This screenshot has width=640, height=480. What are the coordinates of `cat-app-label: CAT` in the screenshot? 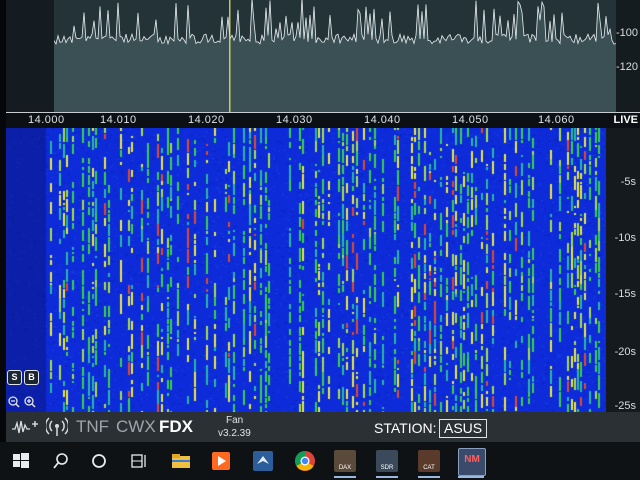 It's located at (429, 468).